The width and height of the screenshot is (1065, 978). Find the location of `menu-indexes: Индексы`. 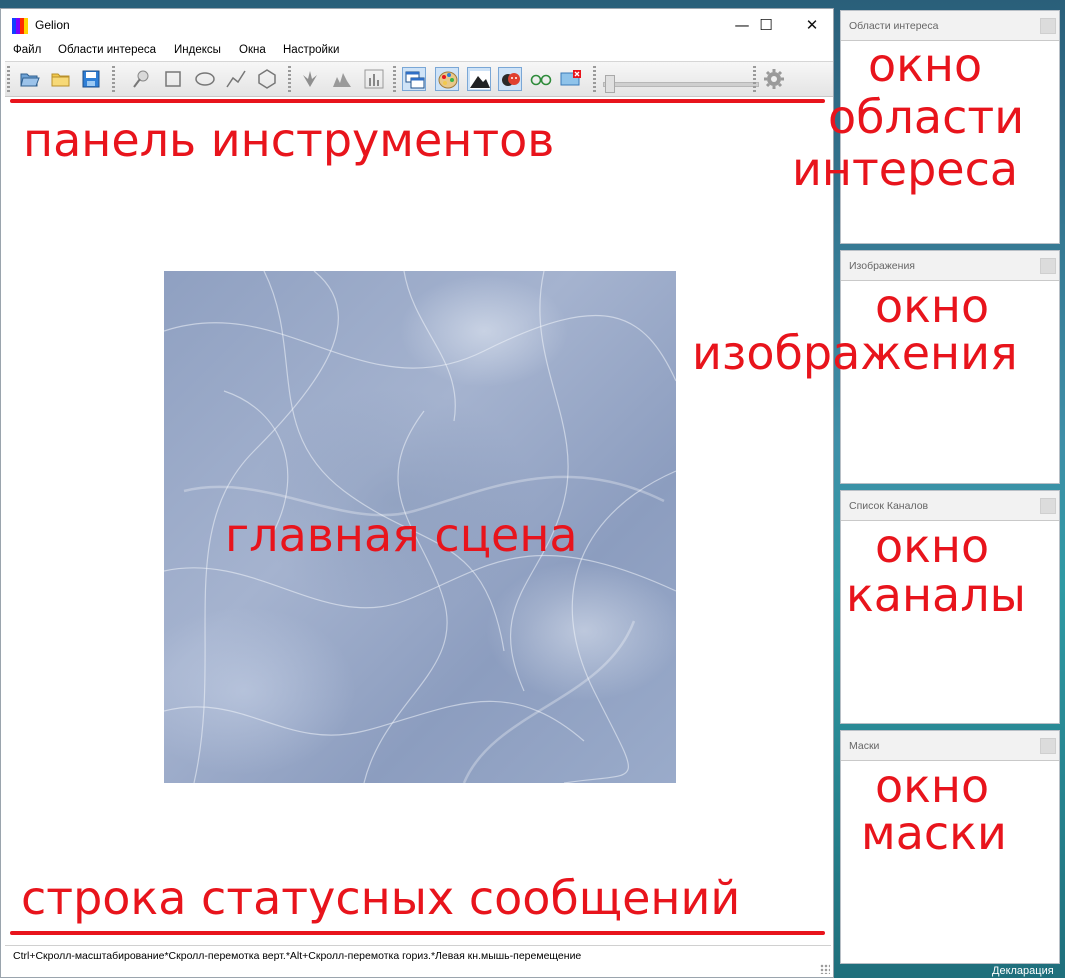

menu-indexes: Индексы is located at coordinates (197, 50).